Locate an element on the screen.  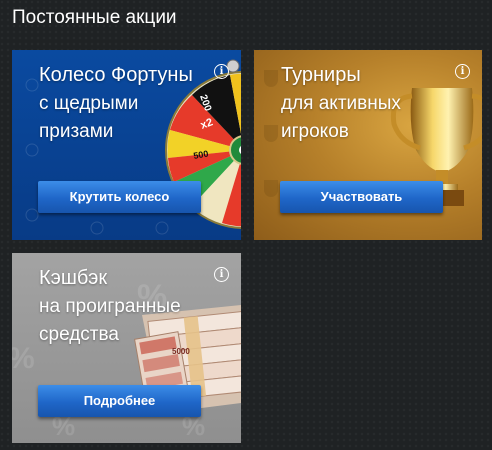
wheel-label-200: 200 is located at coordinates (205, 103).